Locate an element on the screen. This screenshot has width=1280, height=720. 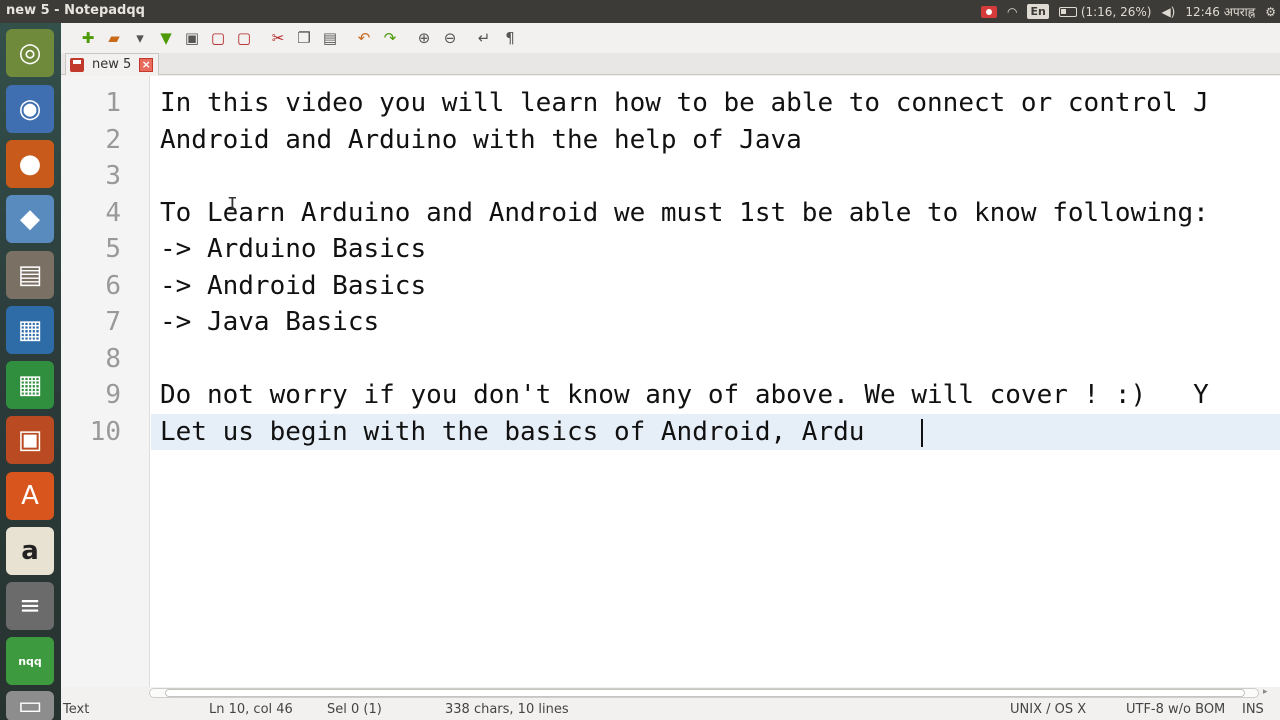
launcher-trash: ▭ is located at coordinates (30, 705).